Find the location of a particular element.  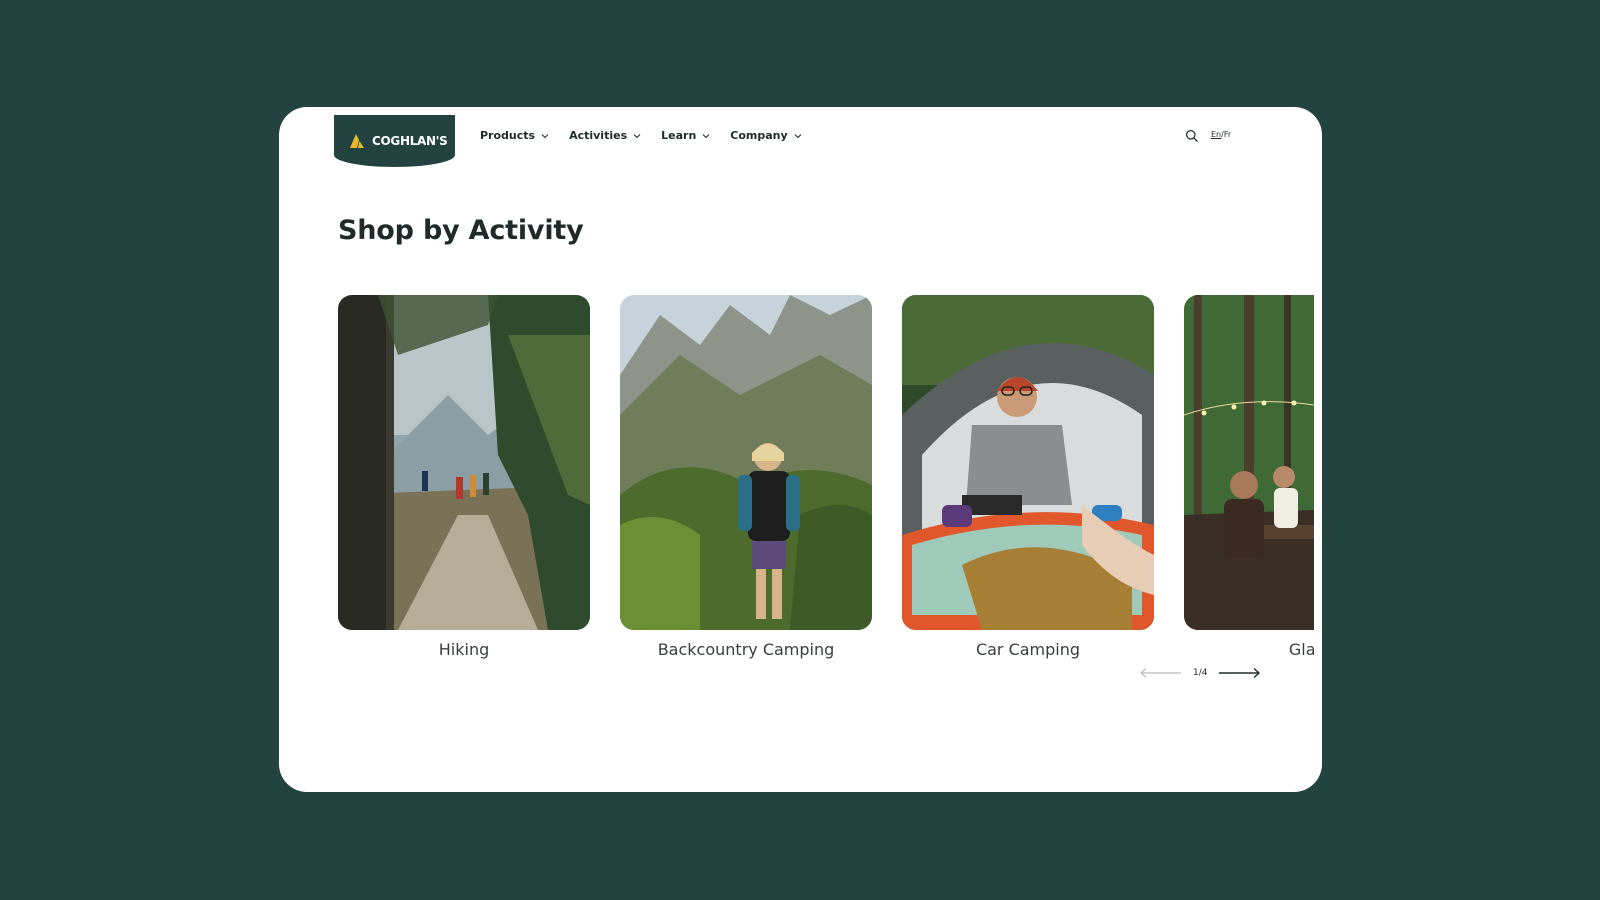

nav-item-learn: Learn is located at coordinates (685, 135).